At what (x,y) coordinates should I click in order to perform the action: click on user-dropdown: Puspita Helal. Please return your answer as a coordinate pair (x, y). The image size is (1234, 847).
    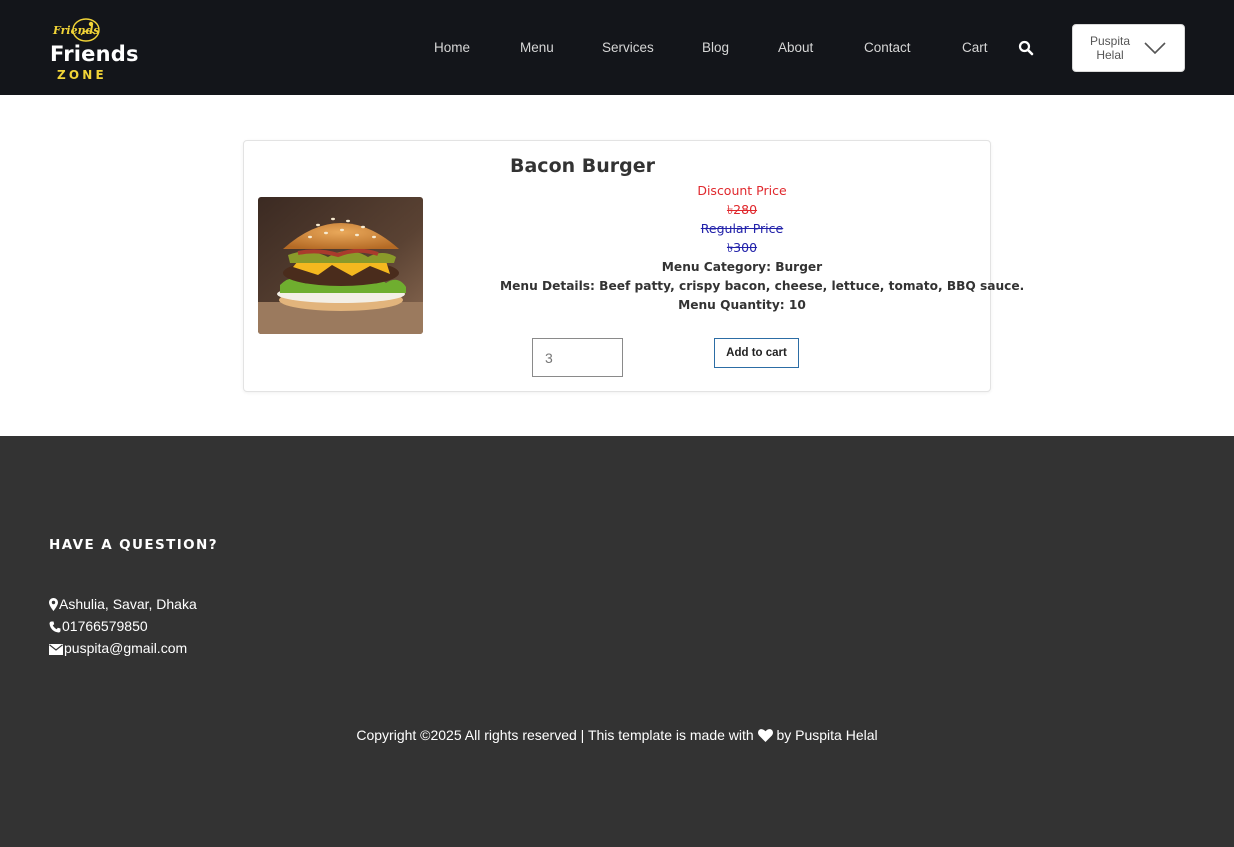
    Looking at the image, I should click on (1128, 48).